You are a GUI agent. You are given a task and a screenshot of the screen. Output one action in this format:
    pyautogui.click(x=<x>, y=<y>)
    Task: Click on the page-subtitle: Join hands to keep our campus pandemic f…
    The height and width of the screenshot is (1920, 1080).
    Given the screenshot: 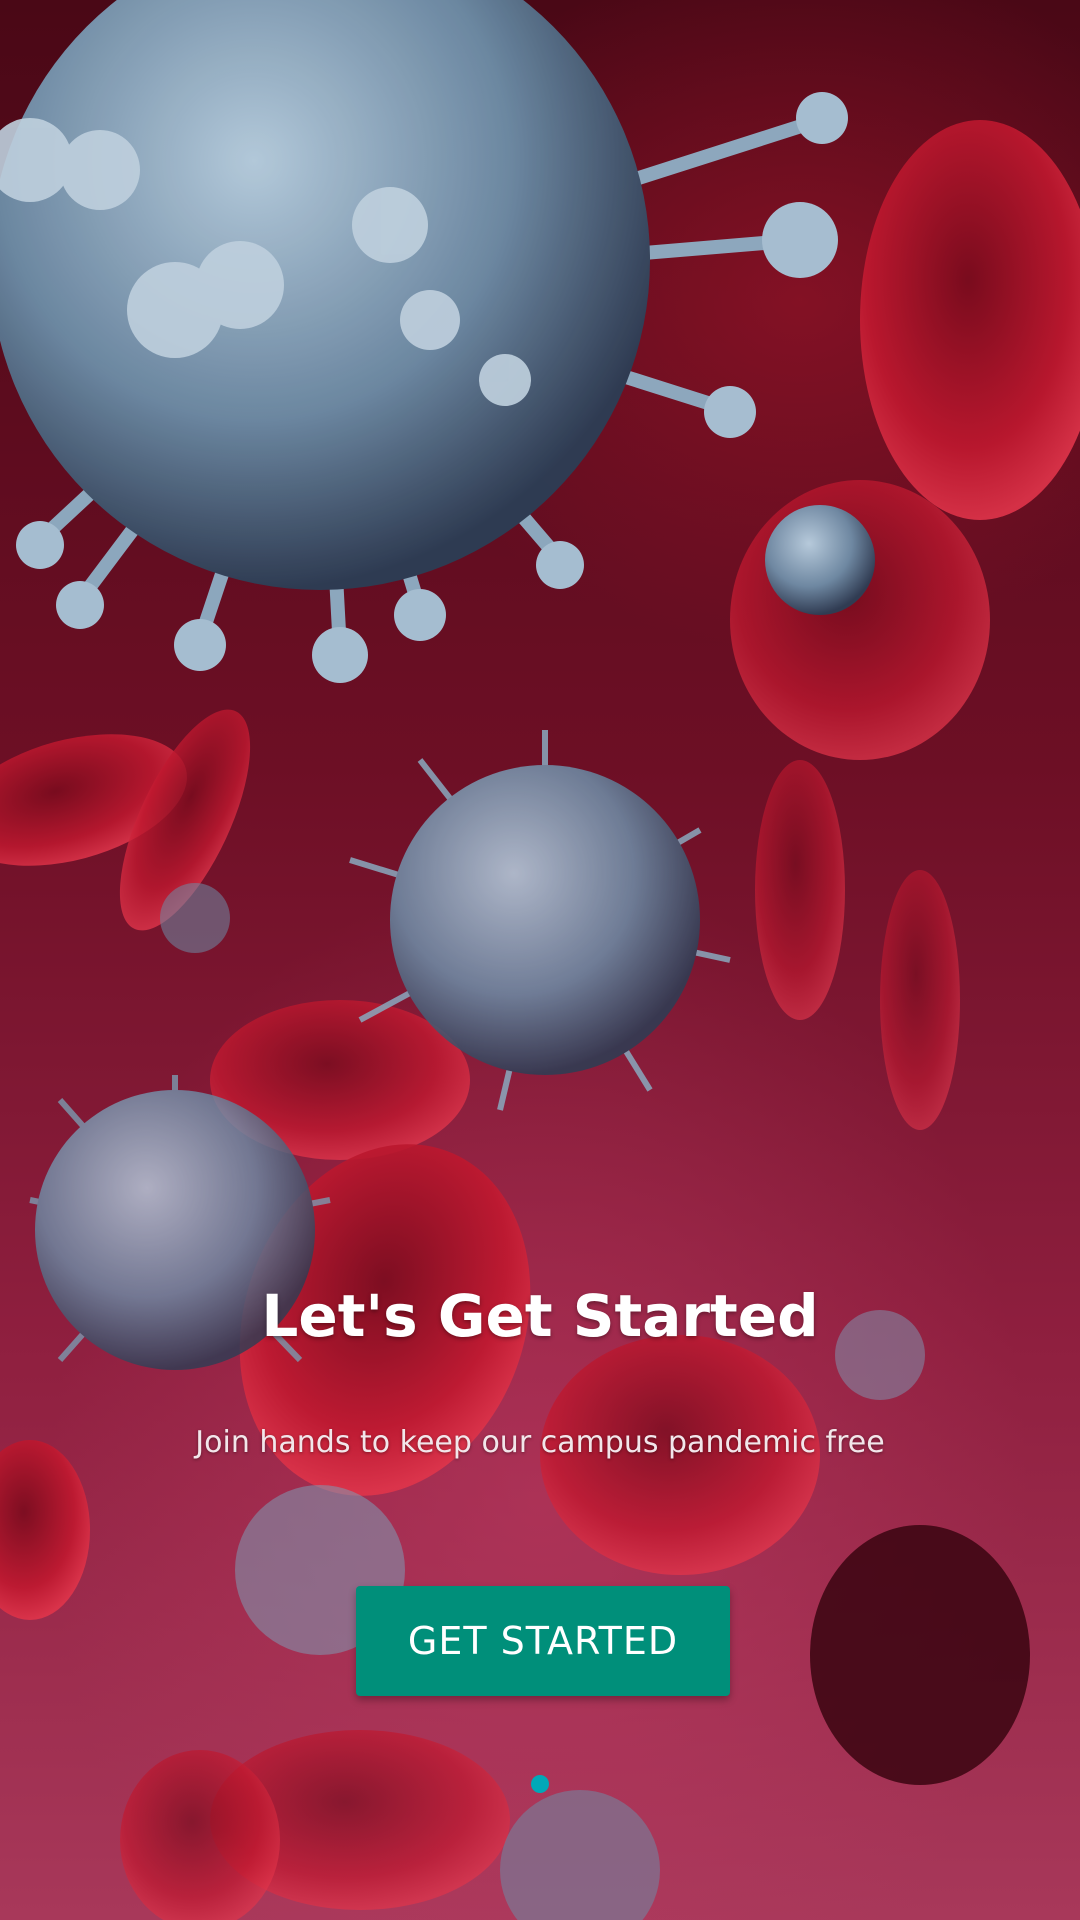 What is the action you would take?
    pyautogui.click(x=540, y=1442)
    